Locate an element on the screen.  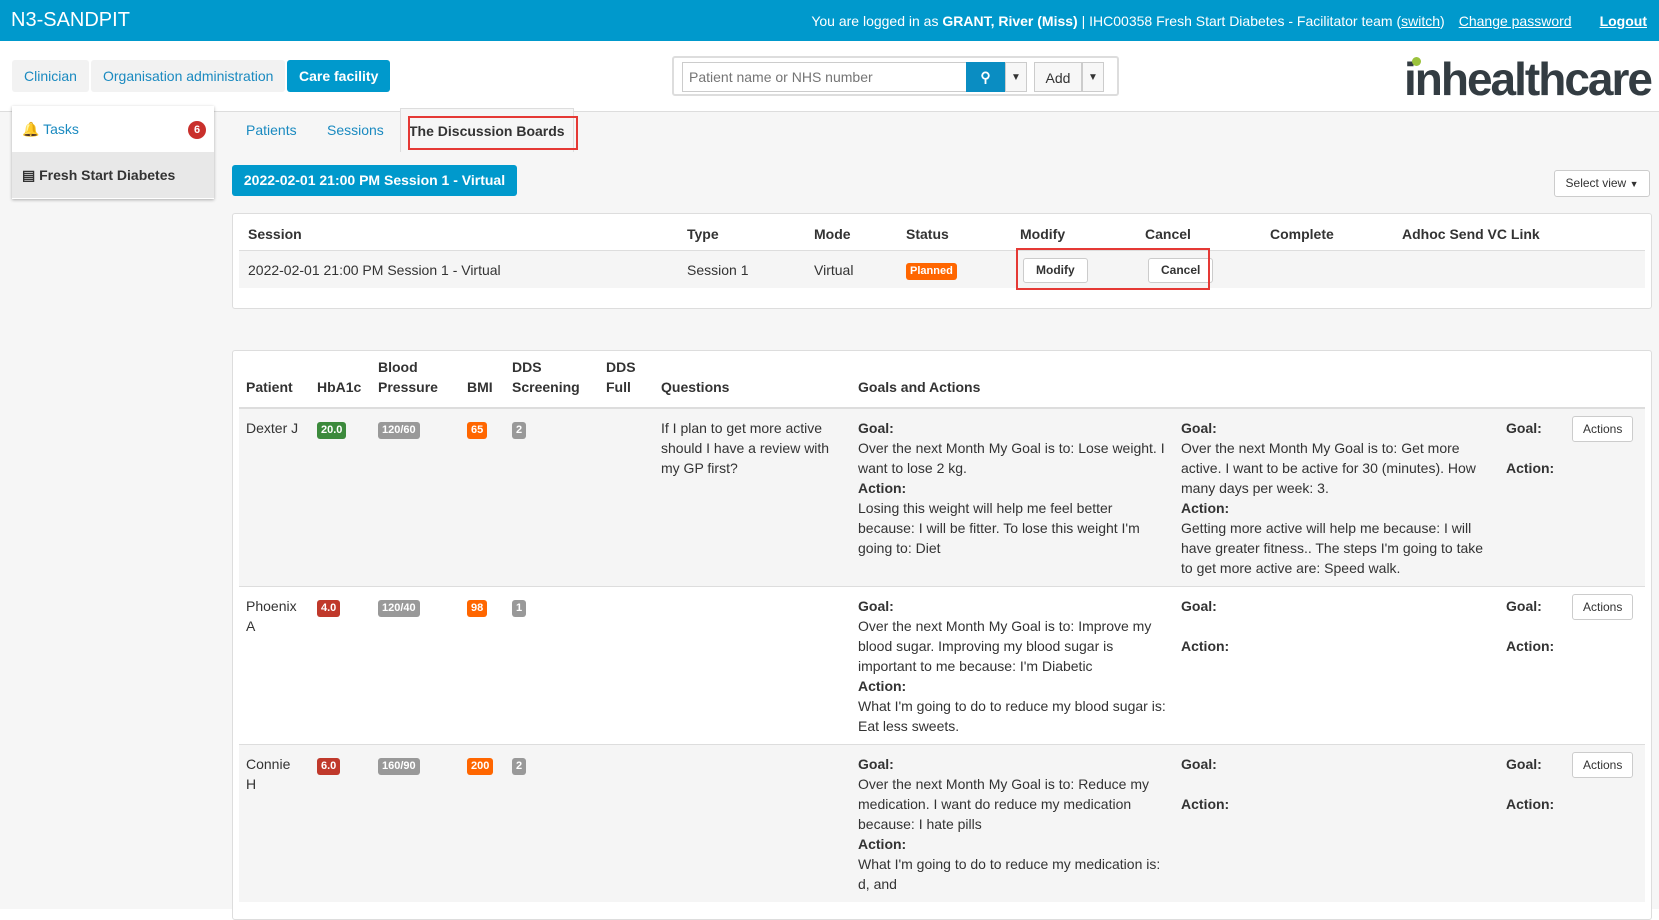
bmi-badge: 98 is located at coordinates (477, 608).